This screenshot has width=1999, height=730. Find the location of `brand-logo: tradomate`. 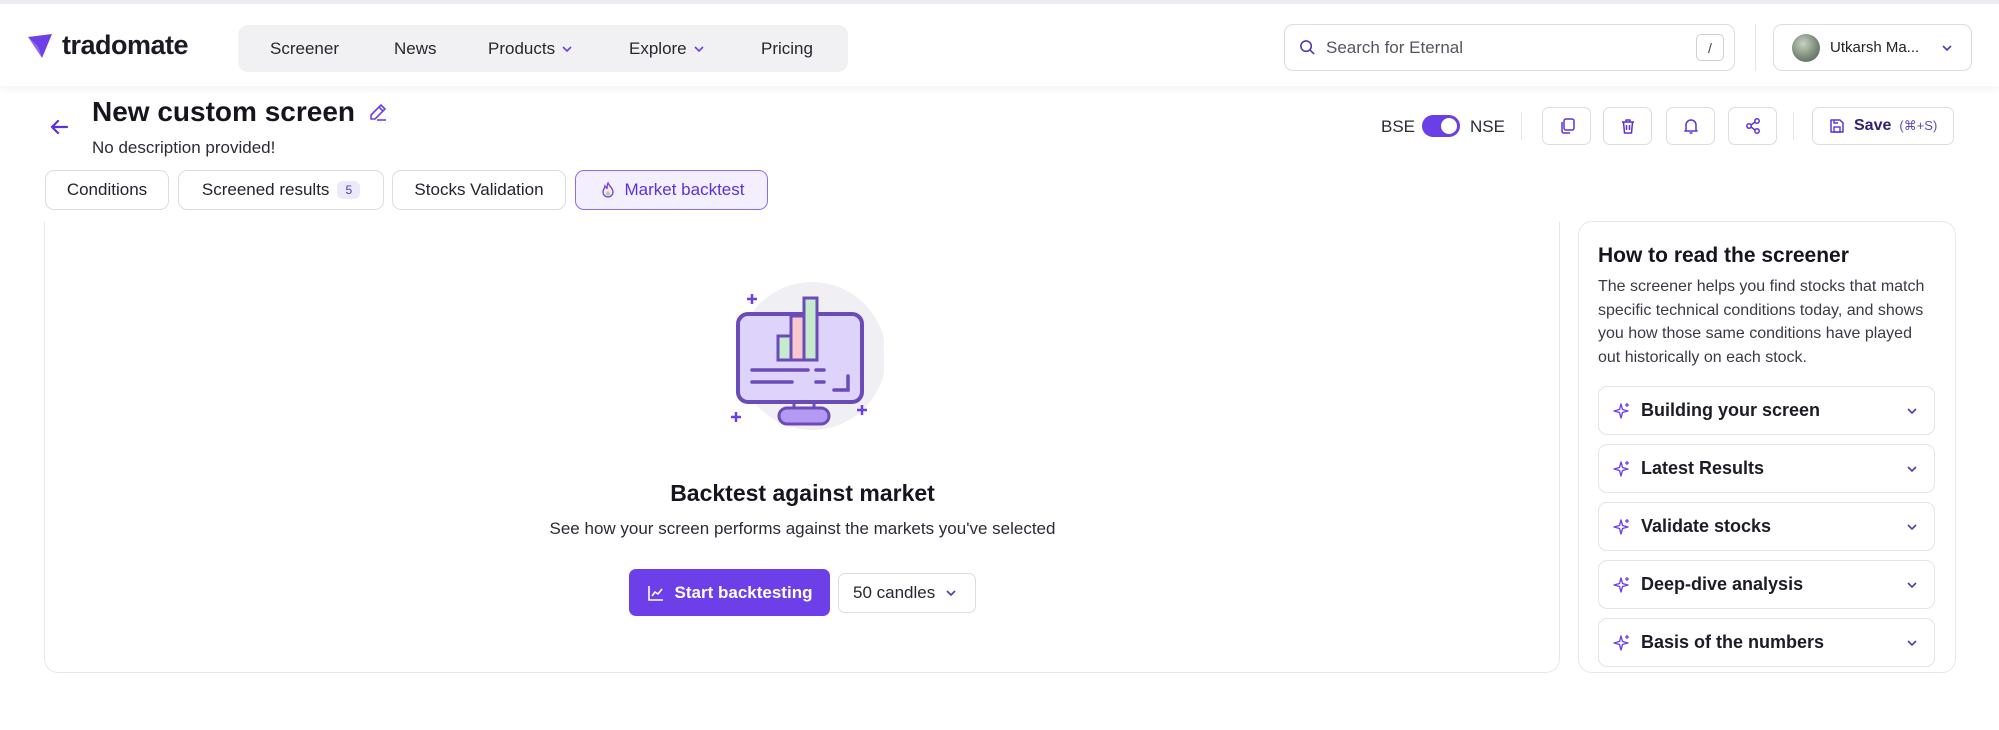

brand-logo: tradomate is located at coordinates (107, 45).